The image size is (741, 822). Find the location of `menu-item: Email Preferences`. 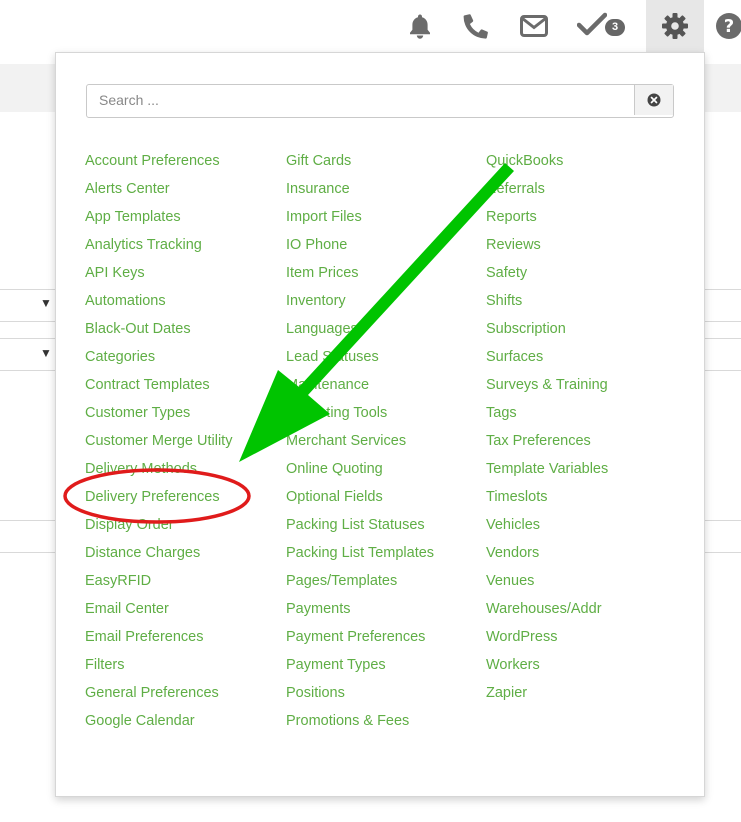

menu-item: Email Preferences is located at coordinates (158, 639).